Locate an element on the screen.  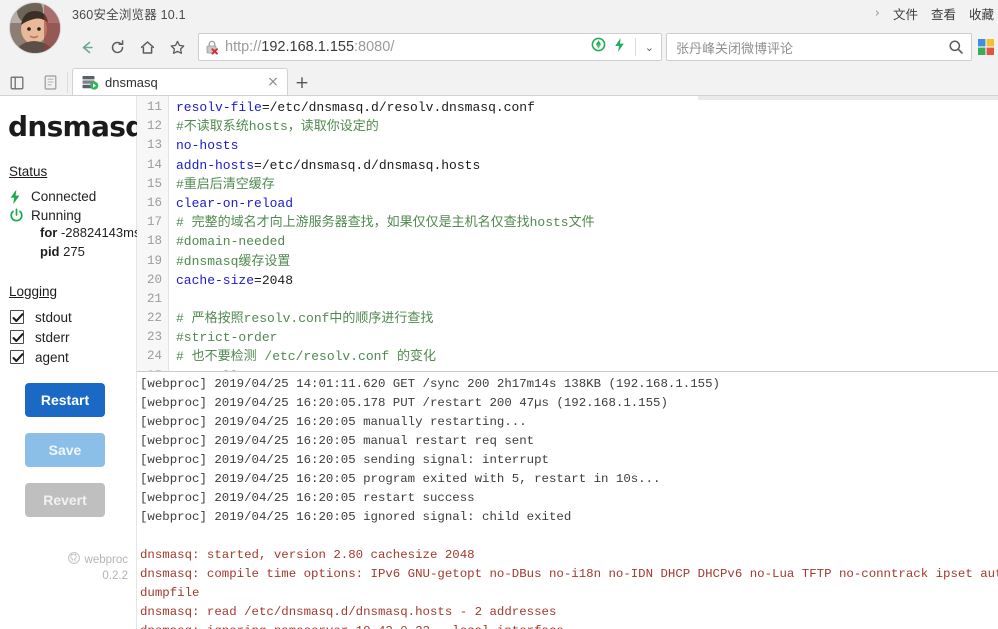
code-line: #no-poll is located at coordinates (587, 369).